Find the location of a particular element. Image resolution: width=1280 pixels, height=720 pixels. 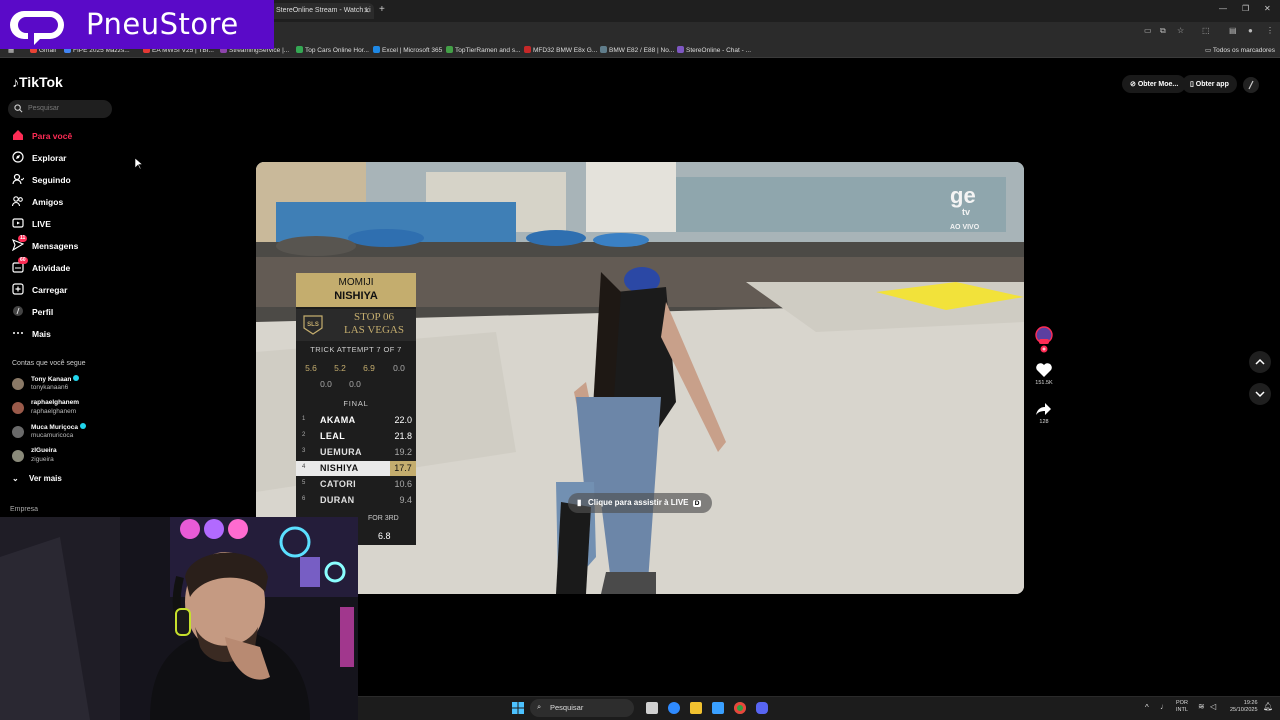

store-icon is located at coordinates (718, 708).